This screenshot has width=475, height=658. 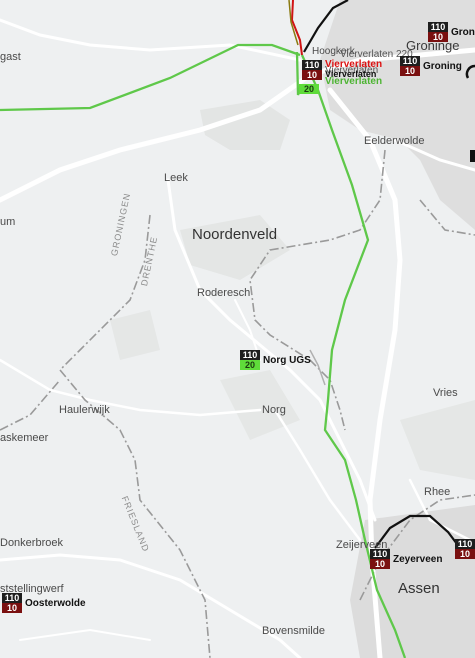 I want to click on station-badge-vierverlaten-green: 20, so click(x=309, y=89).